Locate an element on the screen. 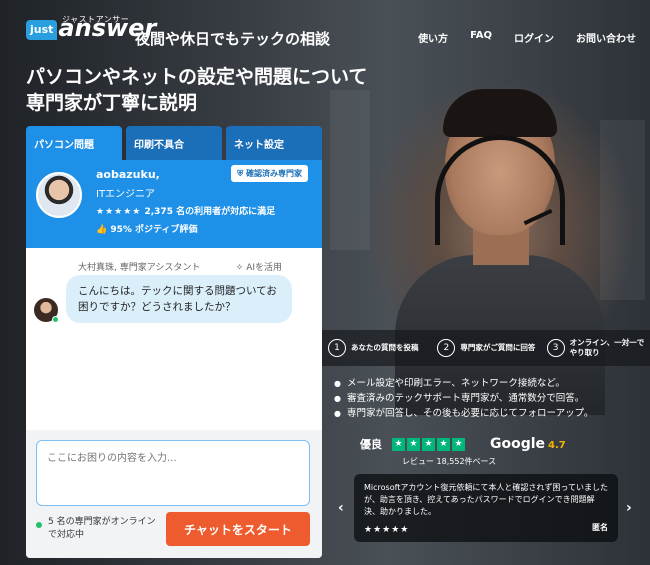 The image size is (650, 565). chat-message: こんにちは。テックに関する問題ついてお困りですか？どうされましたか？ is located at coordinates (179, 299).